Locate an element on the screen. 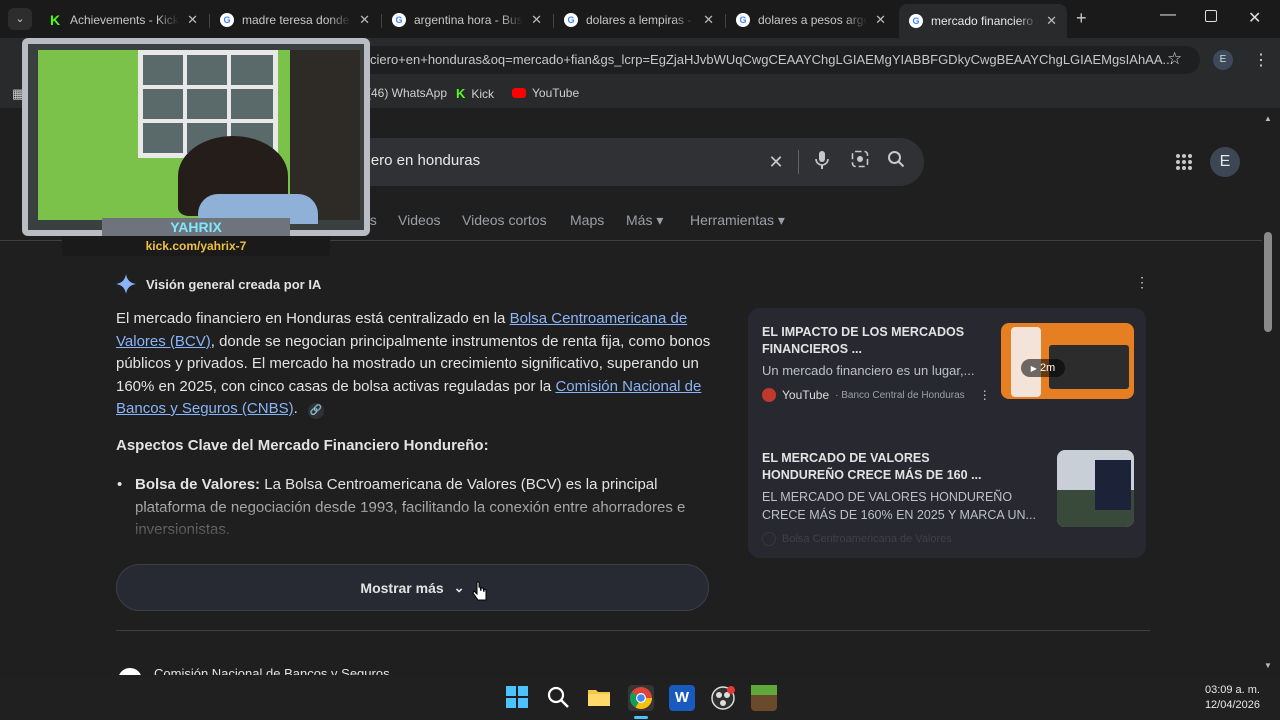 The width and height of the screenshot is (1280, 720). obs-icon is located at coordinates (723, 698).